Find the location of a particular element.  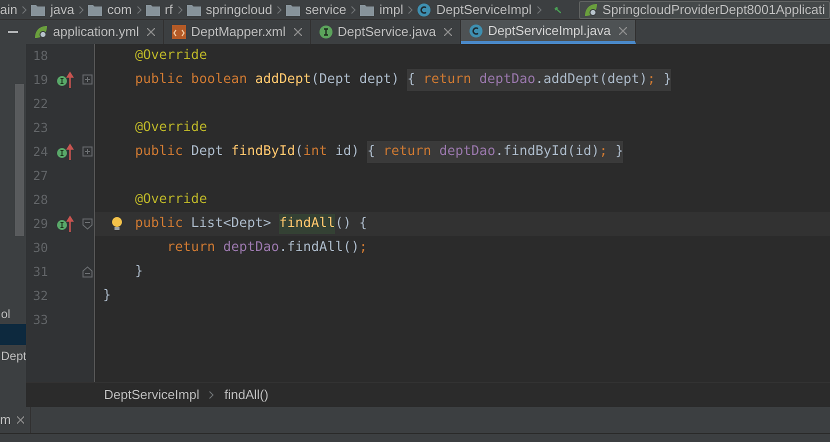

code-token: public boolean is located at coordinates (191, 80).